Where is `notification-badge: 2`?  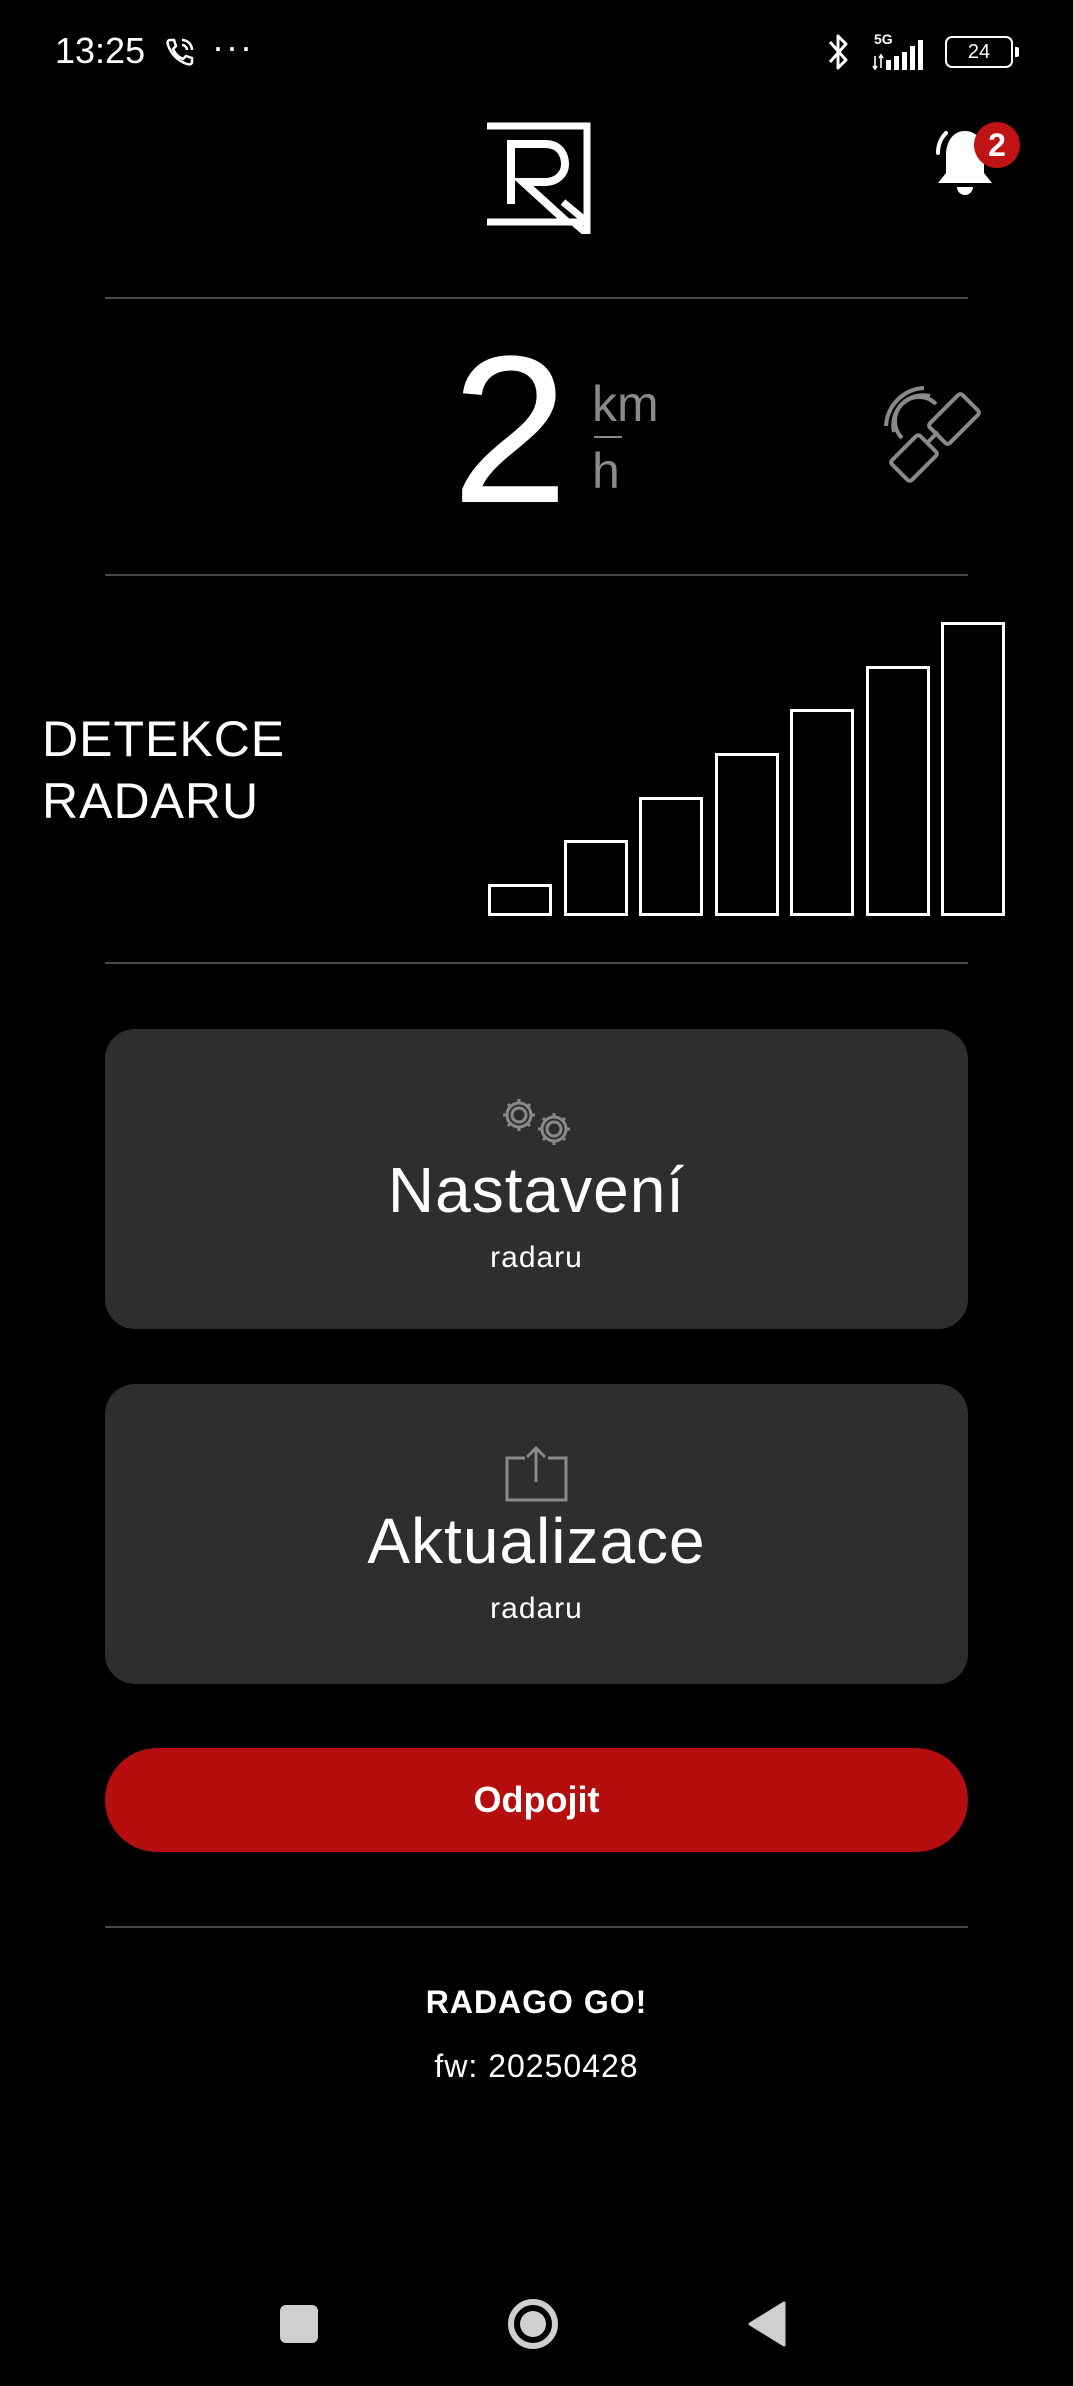
notification-badge: 2 is located at coordinates (997, 145).